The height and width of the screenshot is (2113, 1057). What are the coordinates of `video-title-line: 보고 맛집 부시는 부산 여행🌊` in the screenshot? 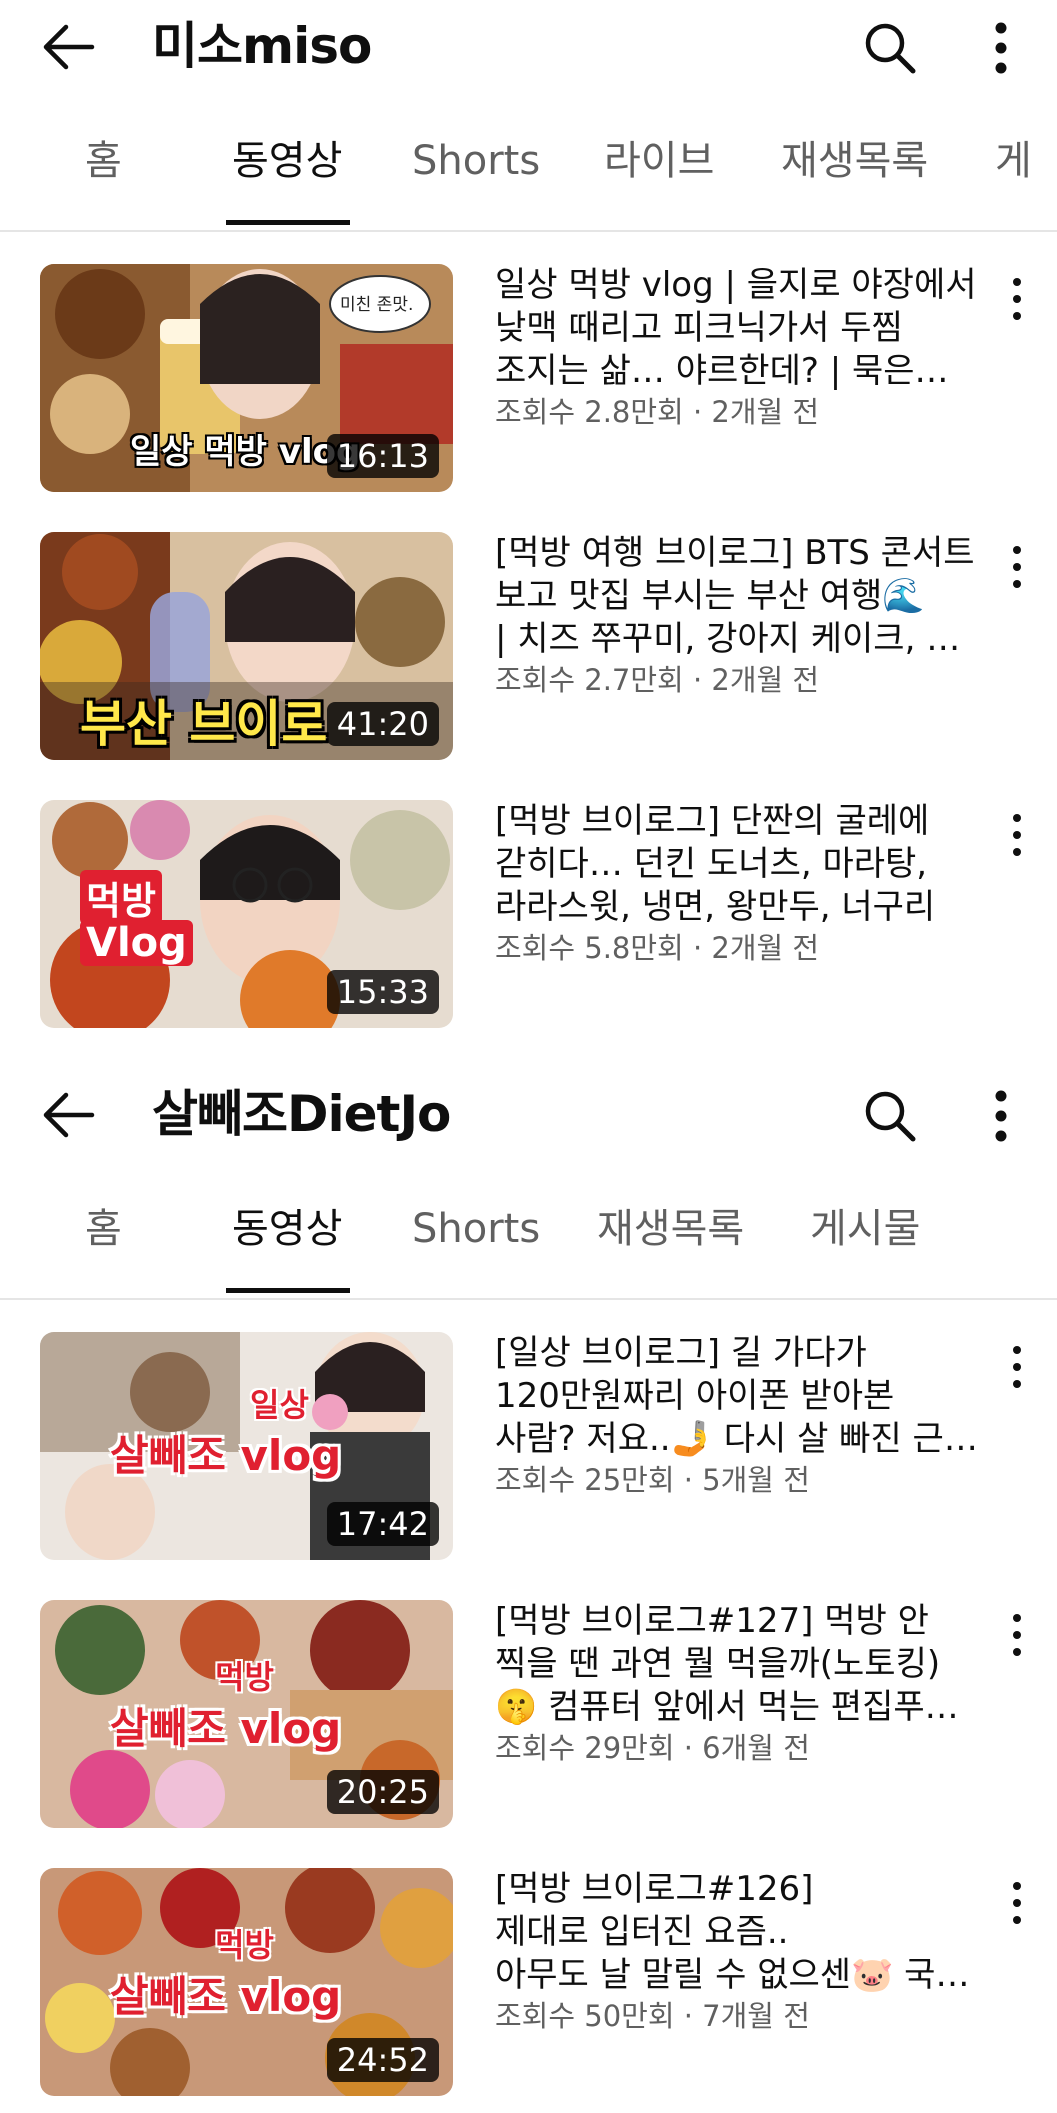 It's located at (710, 596).